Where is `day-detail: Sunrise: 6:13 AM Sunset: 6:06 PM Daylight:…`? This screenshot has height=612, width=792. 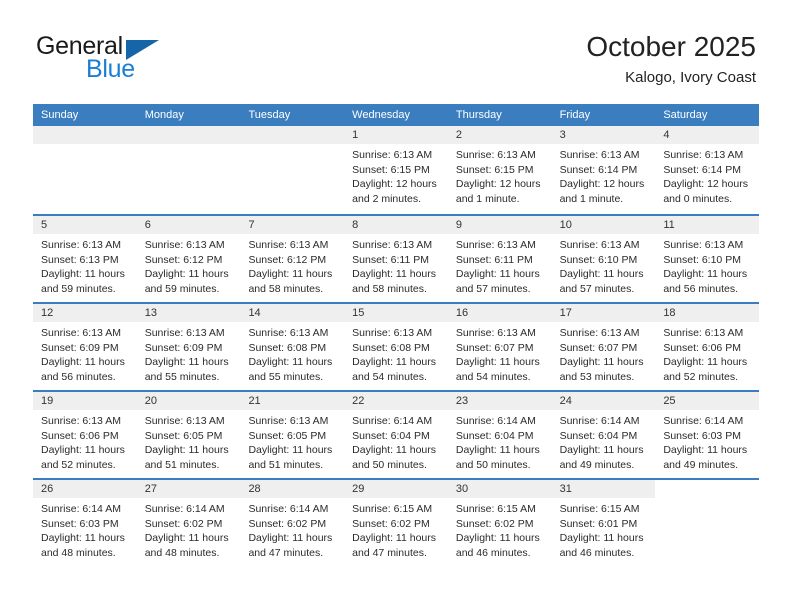
day-detail: Sunrise: 6:13 AM Sunset: 6:06 PM Daylight:… is located at coordinates (85, 441).